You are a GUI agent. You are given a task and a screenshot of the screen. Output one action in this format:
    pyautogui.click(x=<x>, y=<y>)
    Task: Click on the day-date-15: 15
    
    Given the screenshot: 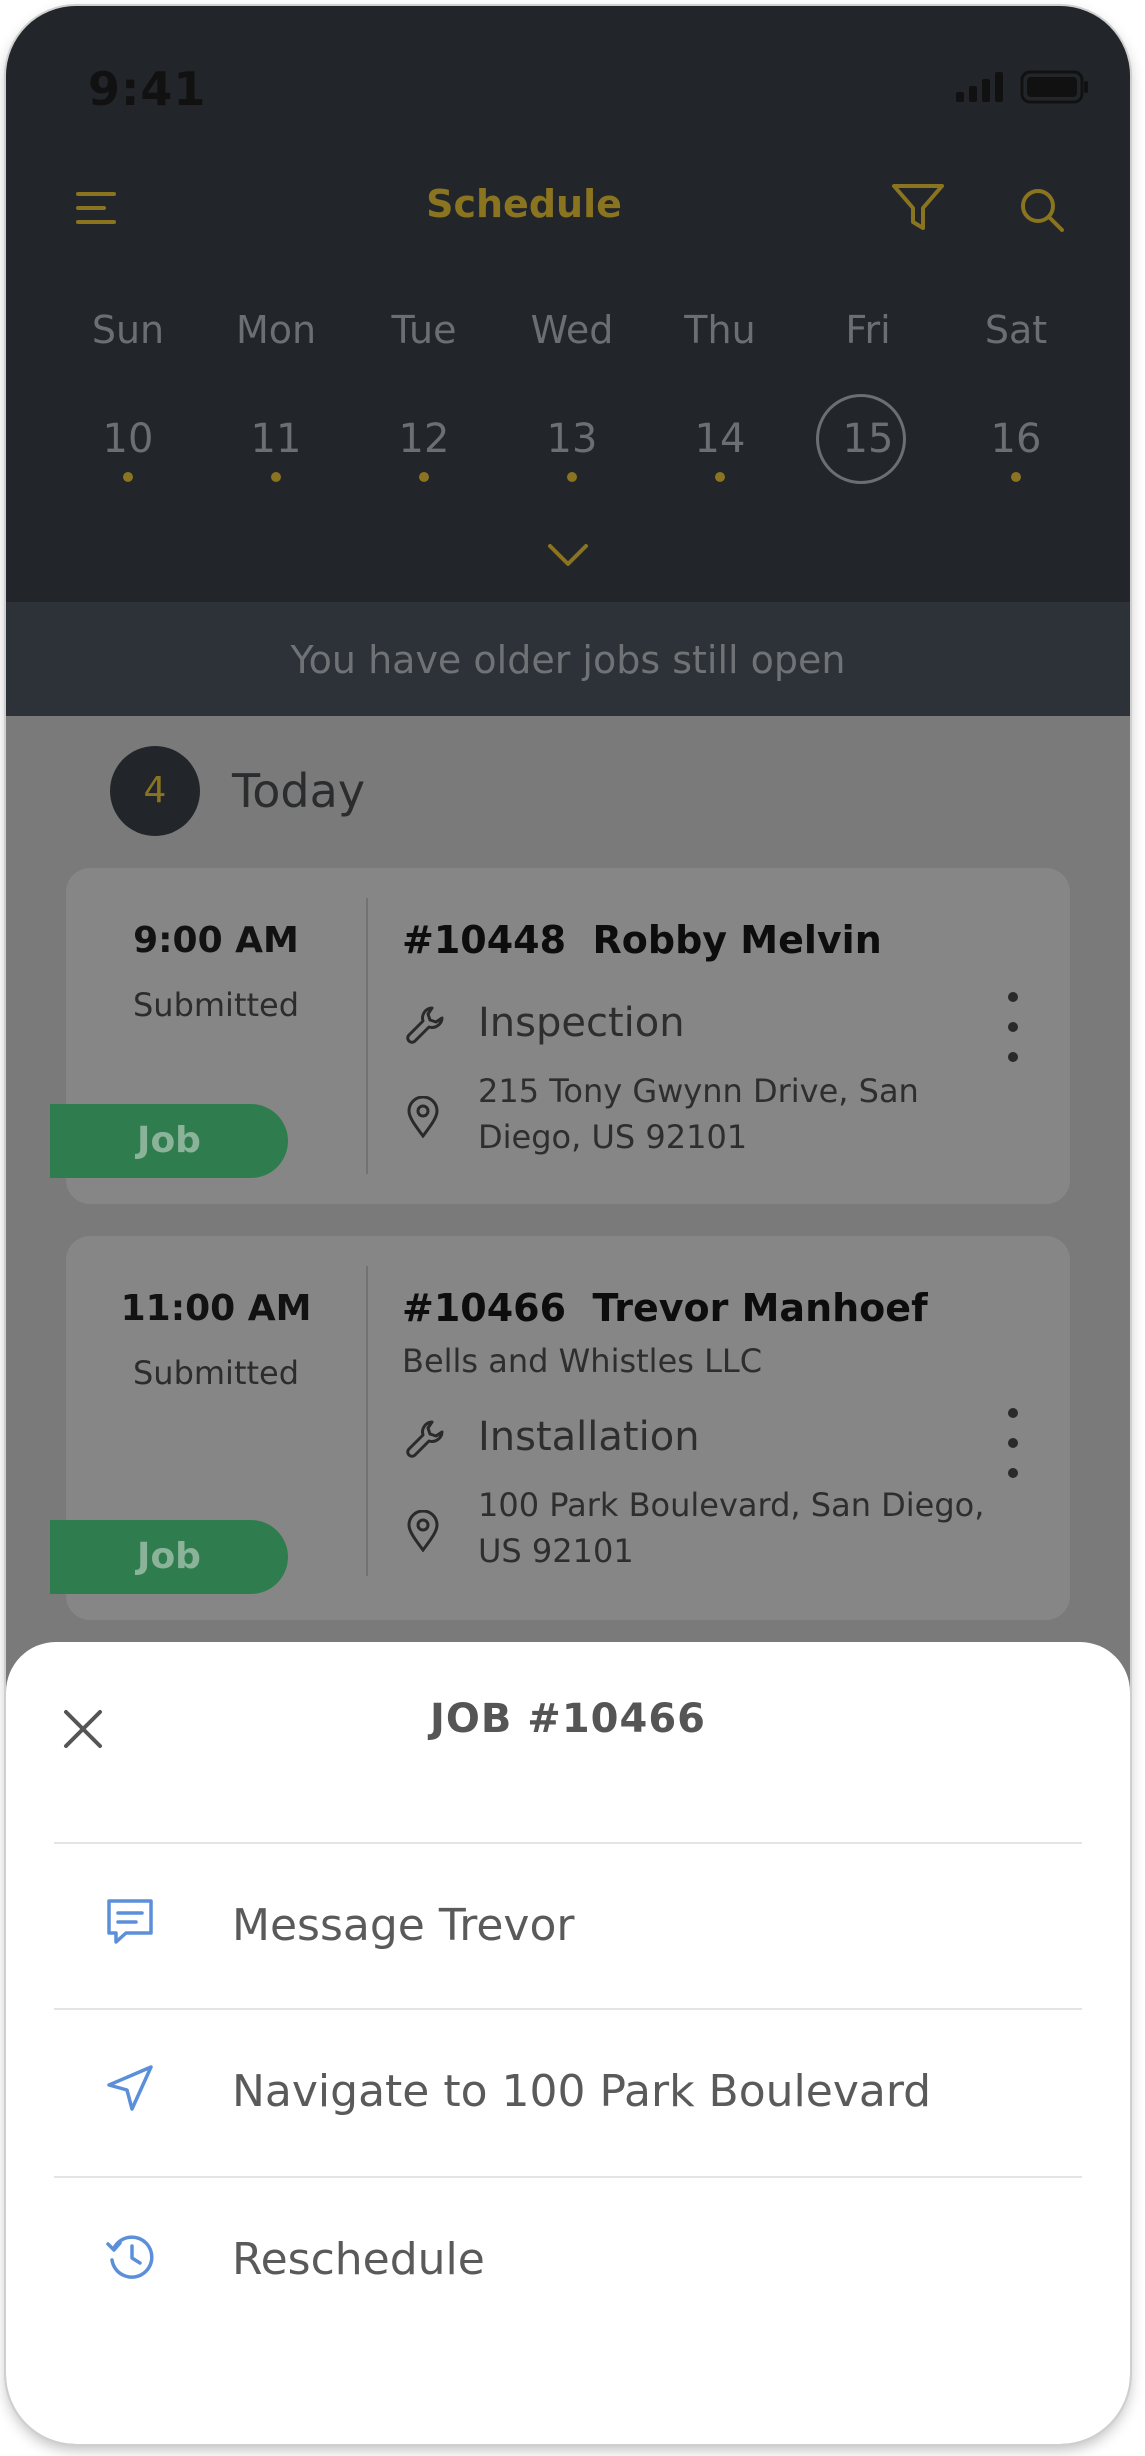 What is the action you would take?
    pyautogui.click(x=868, y=439)
    